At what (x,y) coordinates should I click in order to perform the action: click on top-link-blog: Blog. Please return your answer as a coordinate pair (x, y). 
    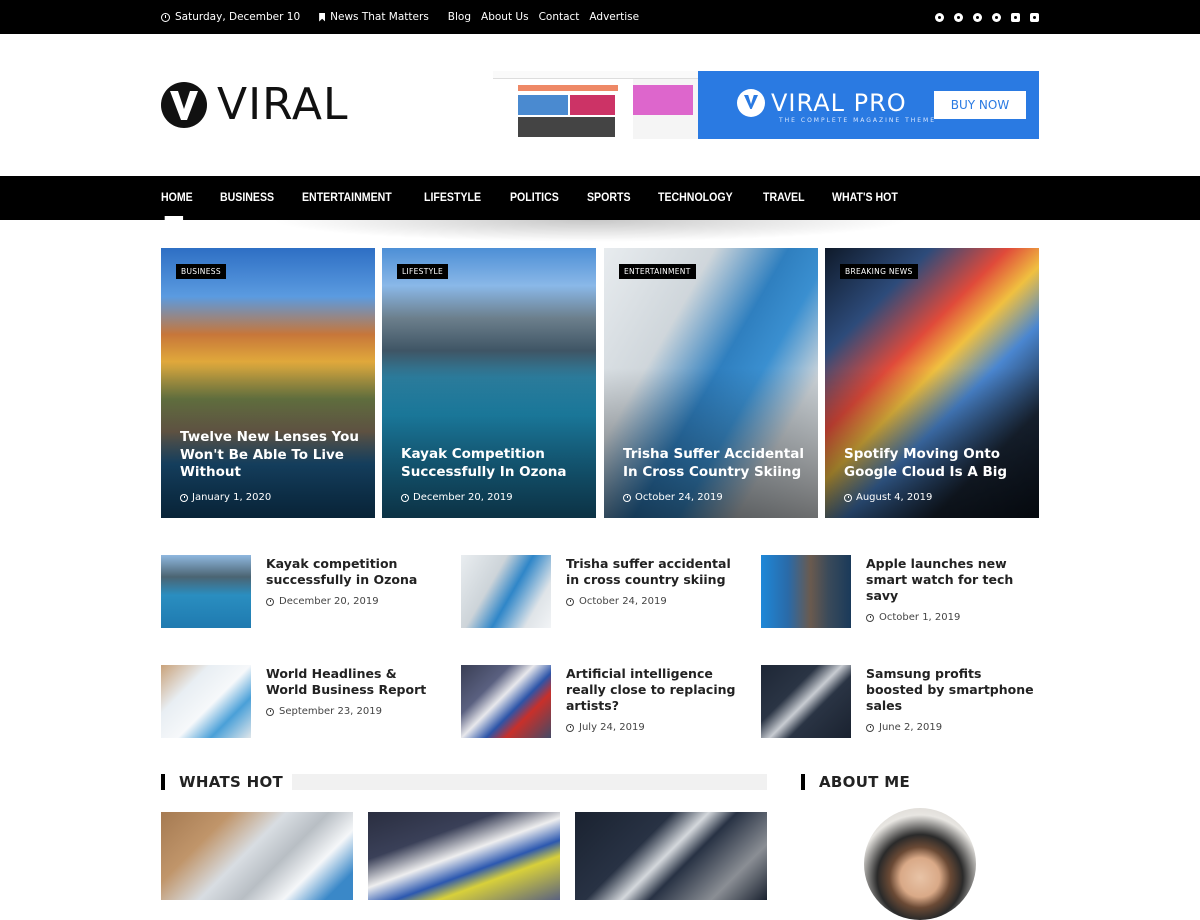
    Looking at the image, I should click on (459, 17).